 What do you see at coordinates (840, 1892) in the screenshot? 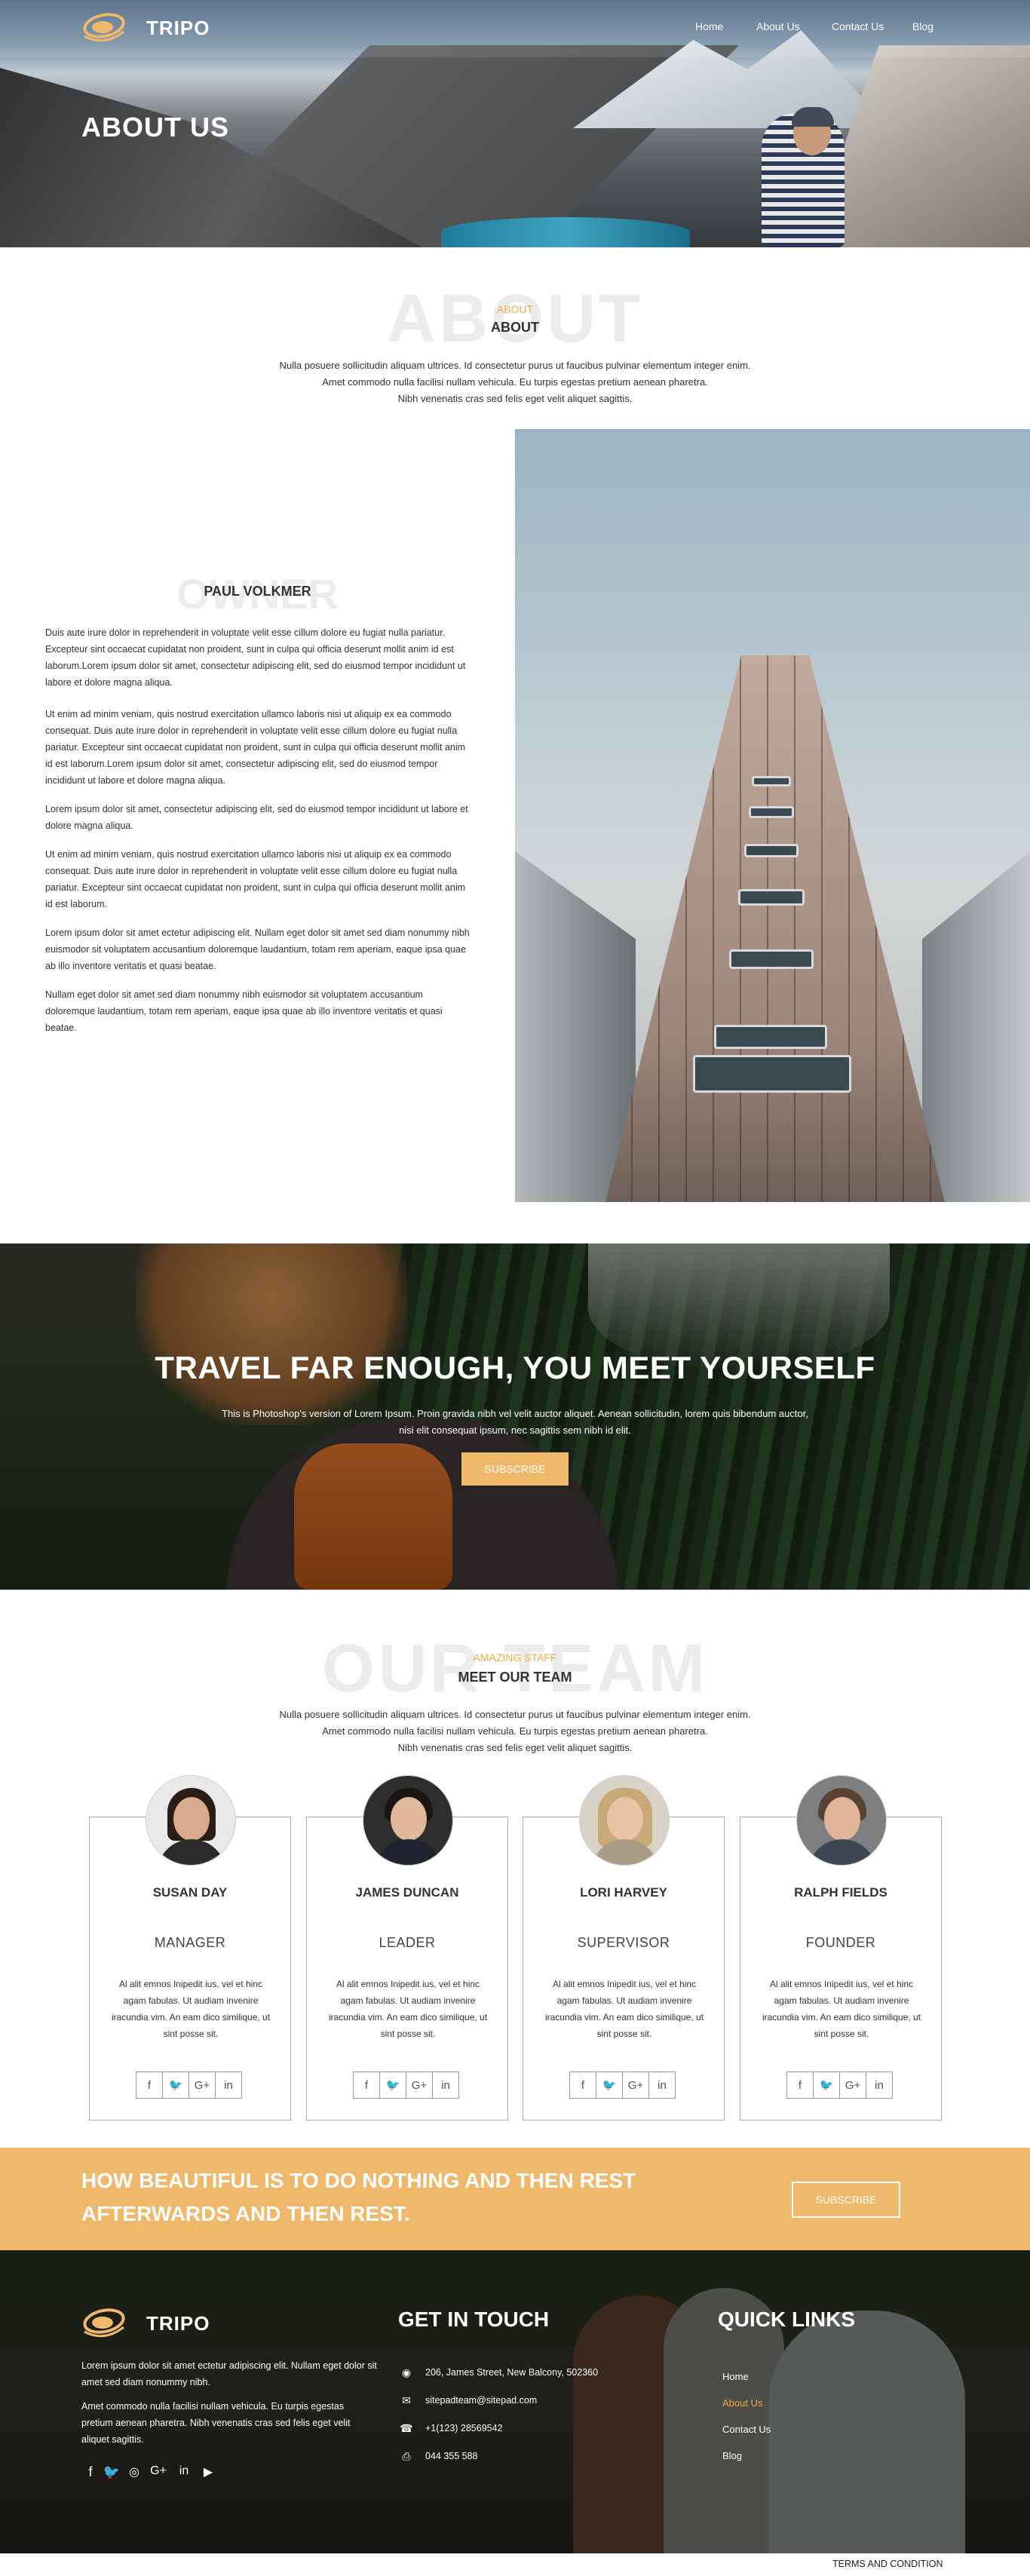
I see `member-name: RALPH FIELDS` at bounding box center [840, 1892].